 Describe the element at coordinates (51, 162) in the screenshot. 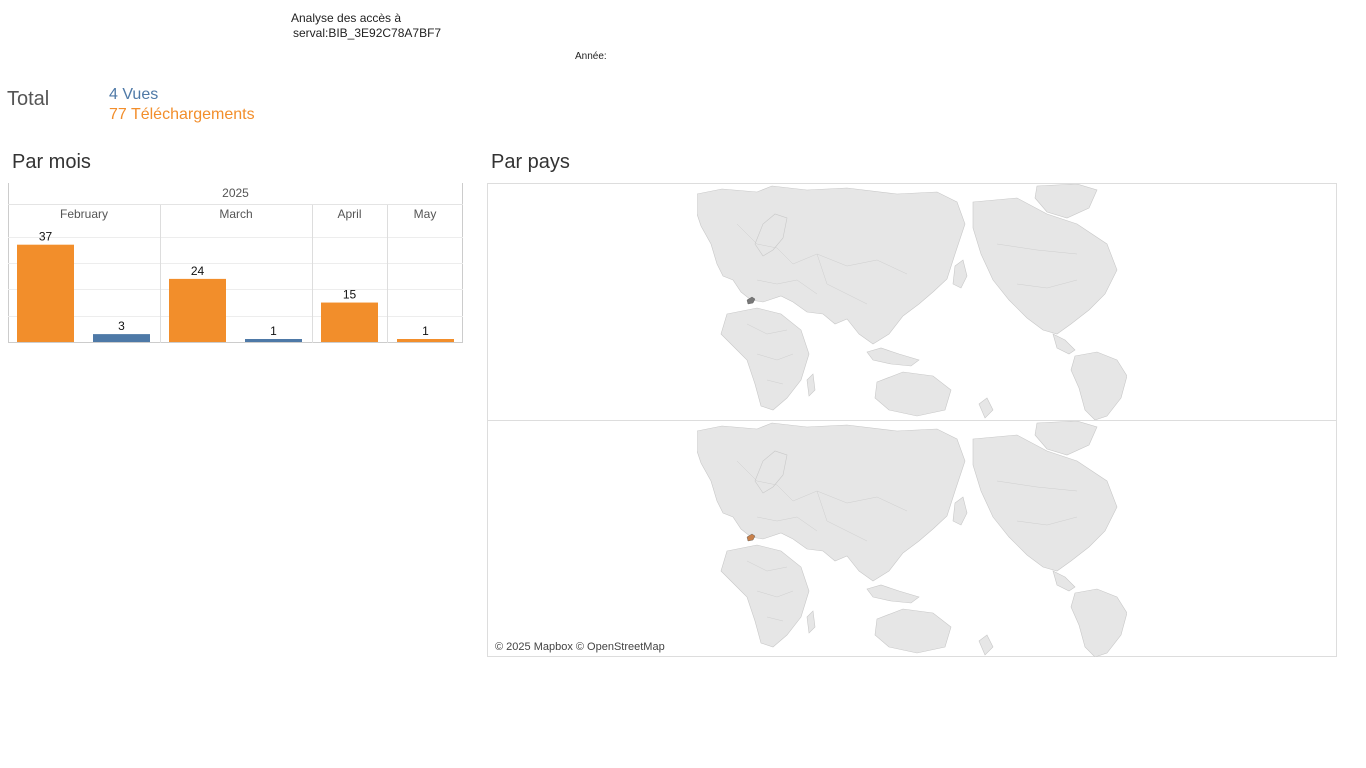

I see `section-title-by-month: Par mois` at that location.